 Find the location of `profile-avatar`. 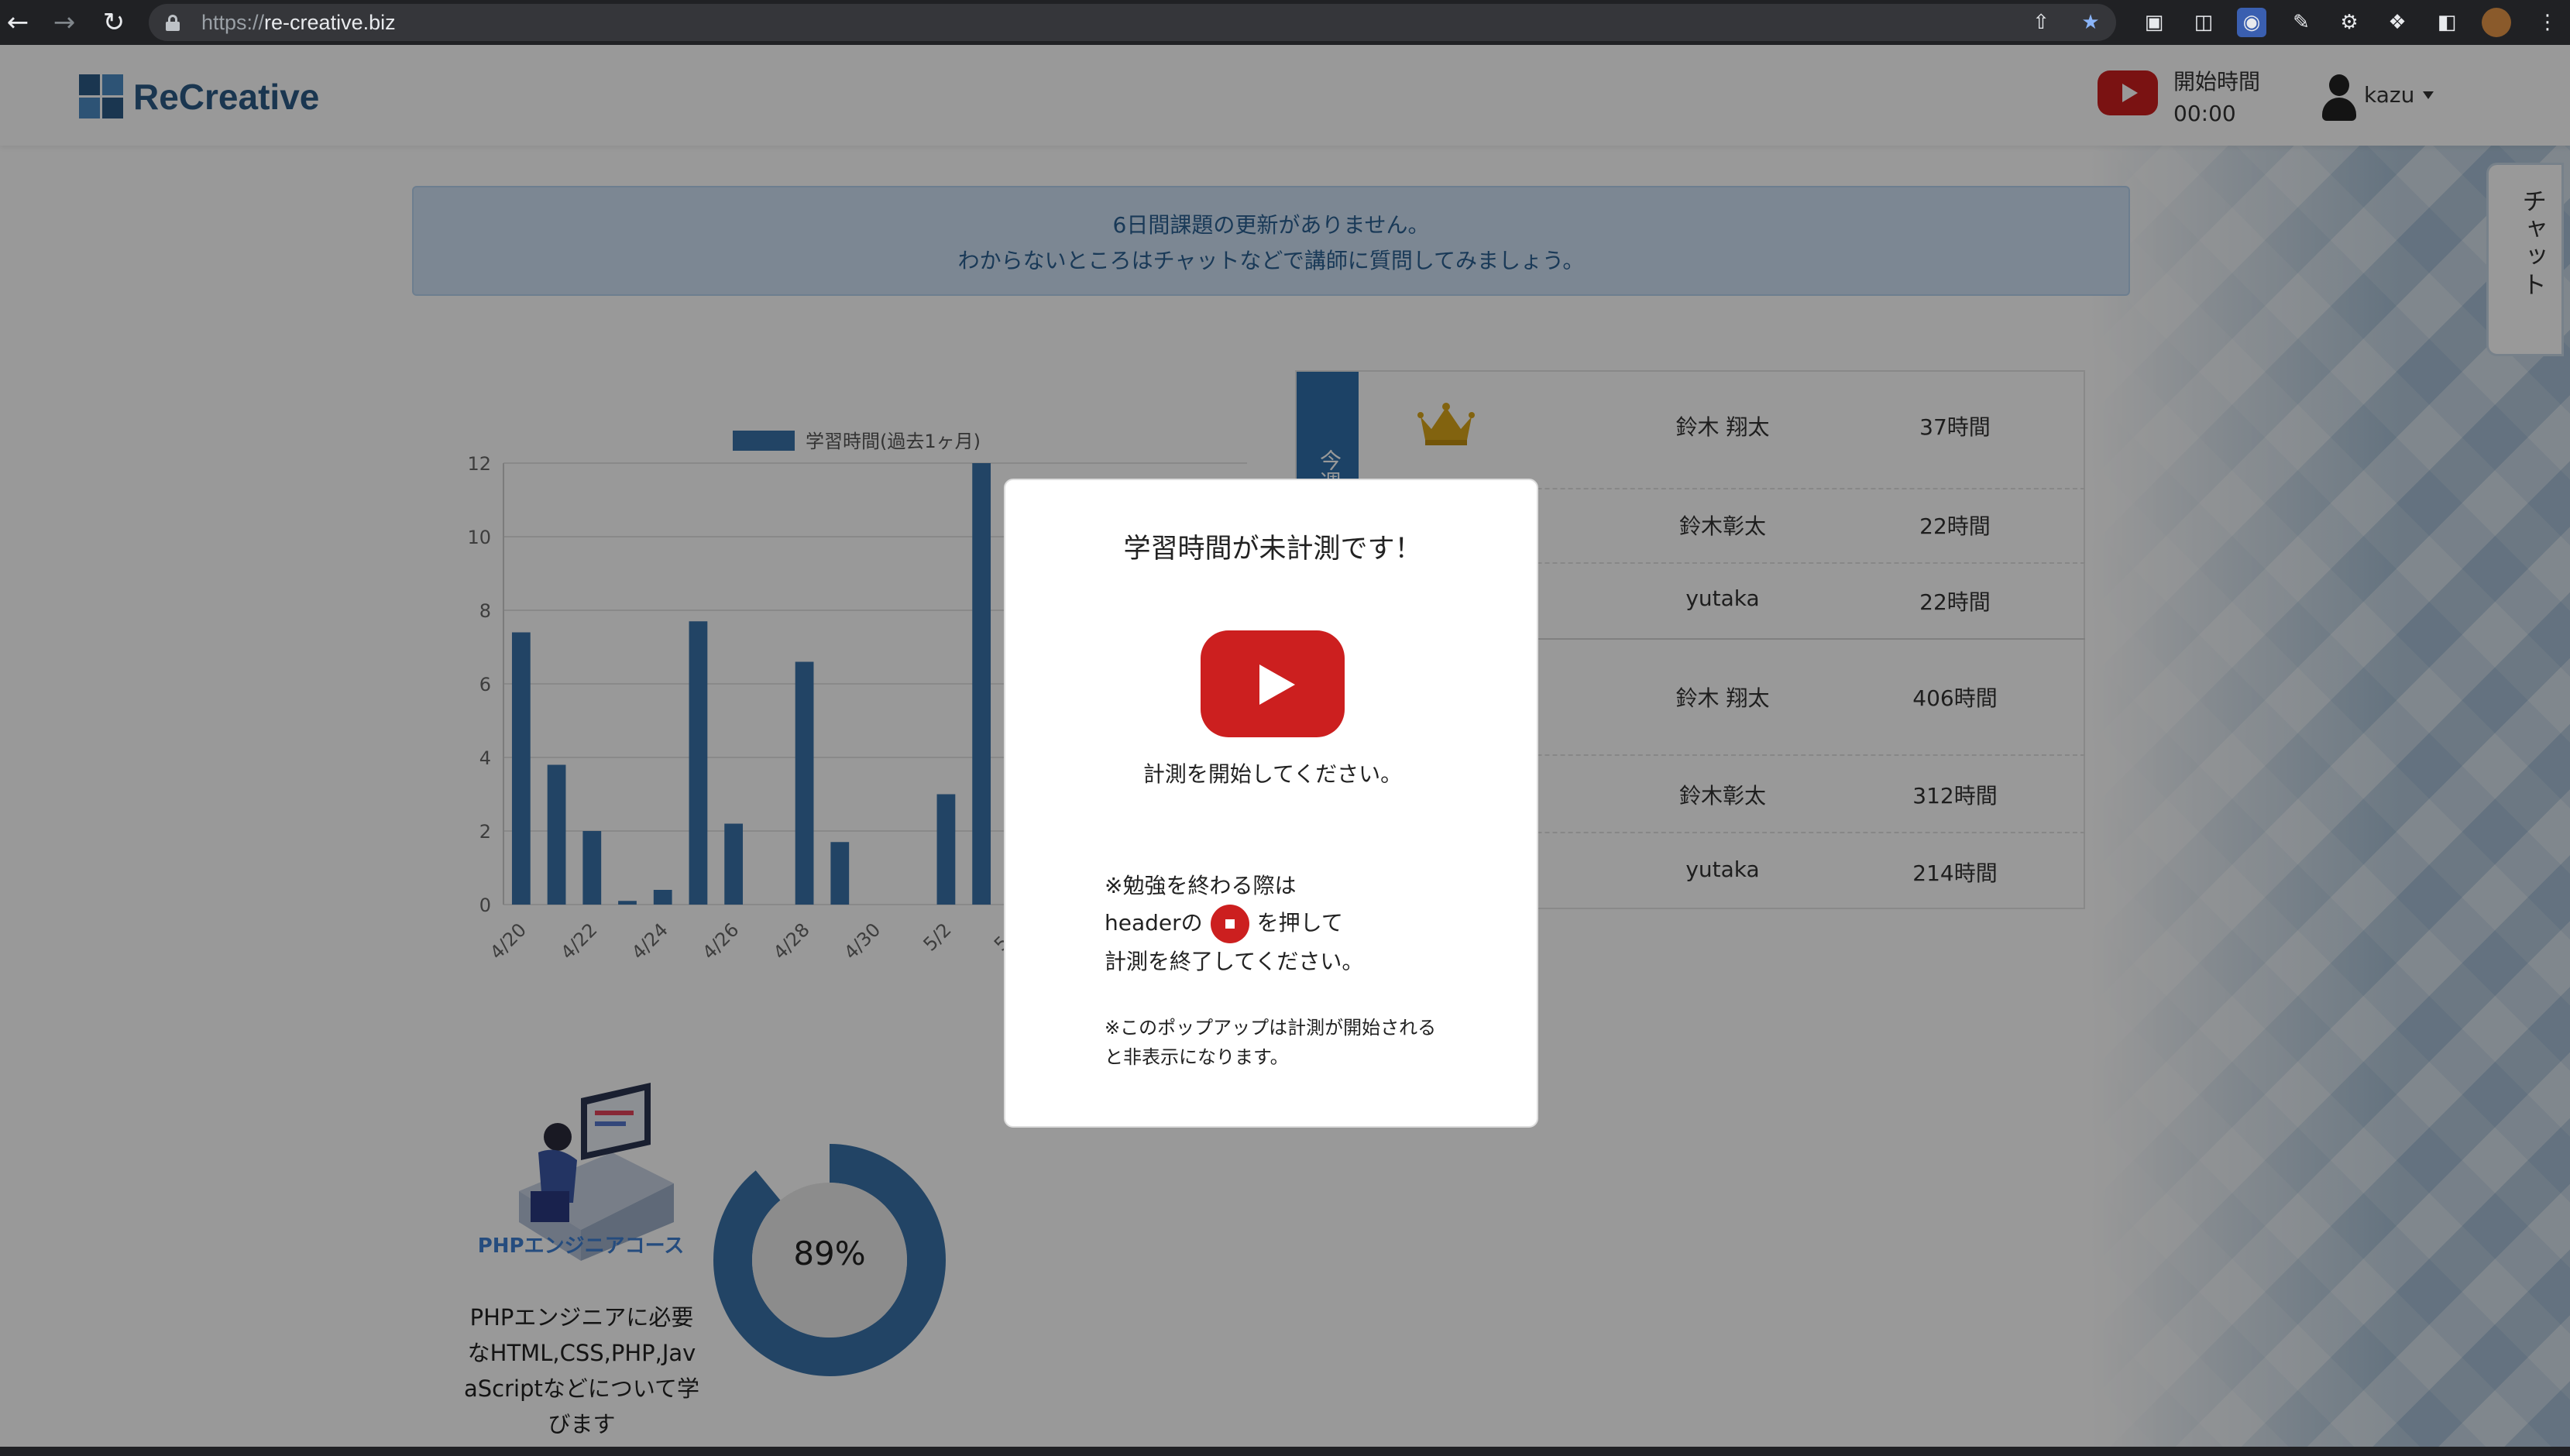

profile-avatar is located at coordinates (2497, 22).